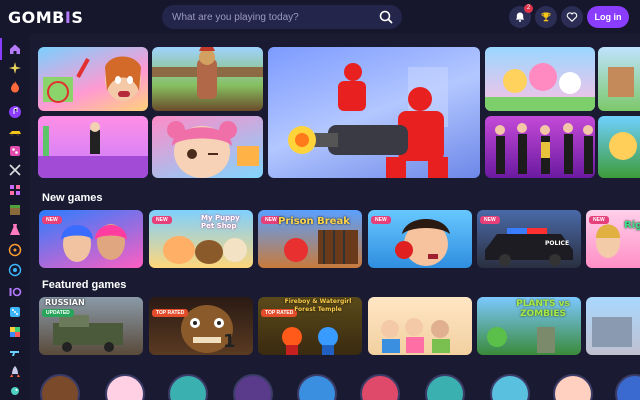  I want to click on game-title: POLICE, so click(557, 243).